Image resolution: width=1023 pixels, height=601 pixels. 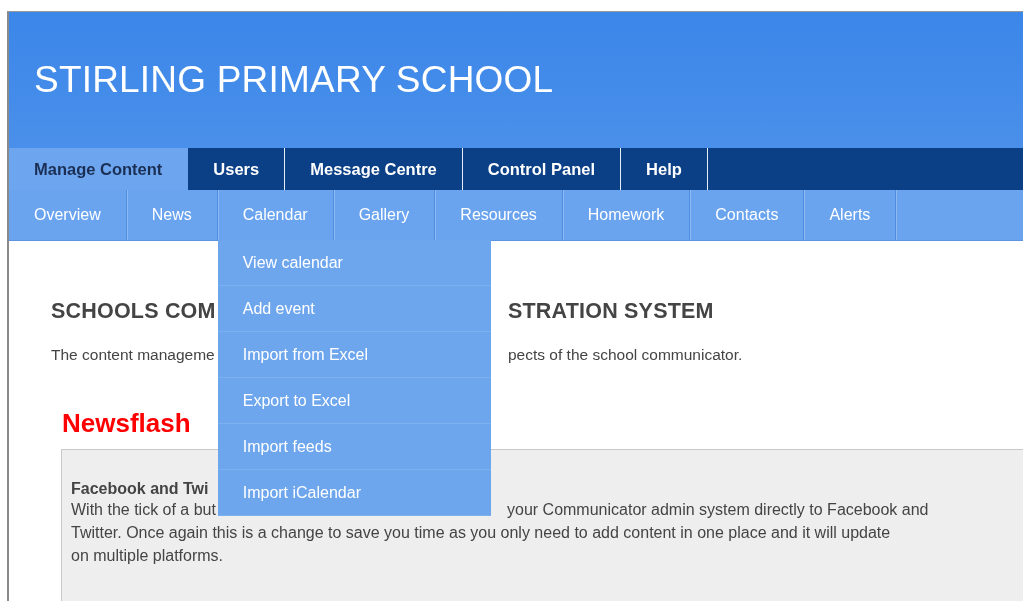 I want to click on menu-item: Import from Excel, so click(x=354, y=355).